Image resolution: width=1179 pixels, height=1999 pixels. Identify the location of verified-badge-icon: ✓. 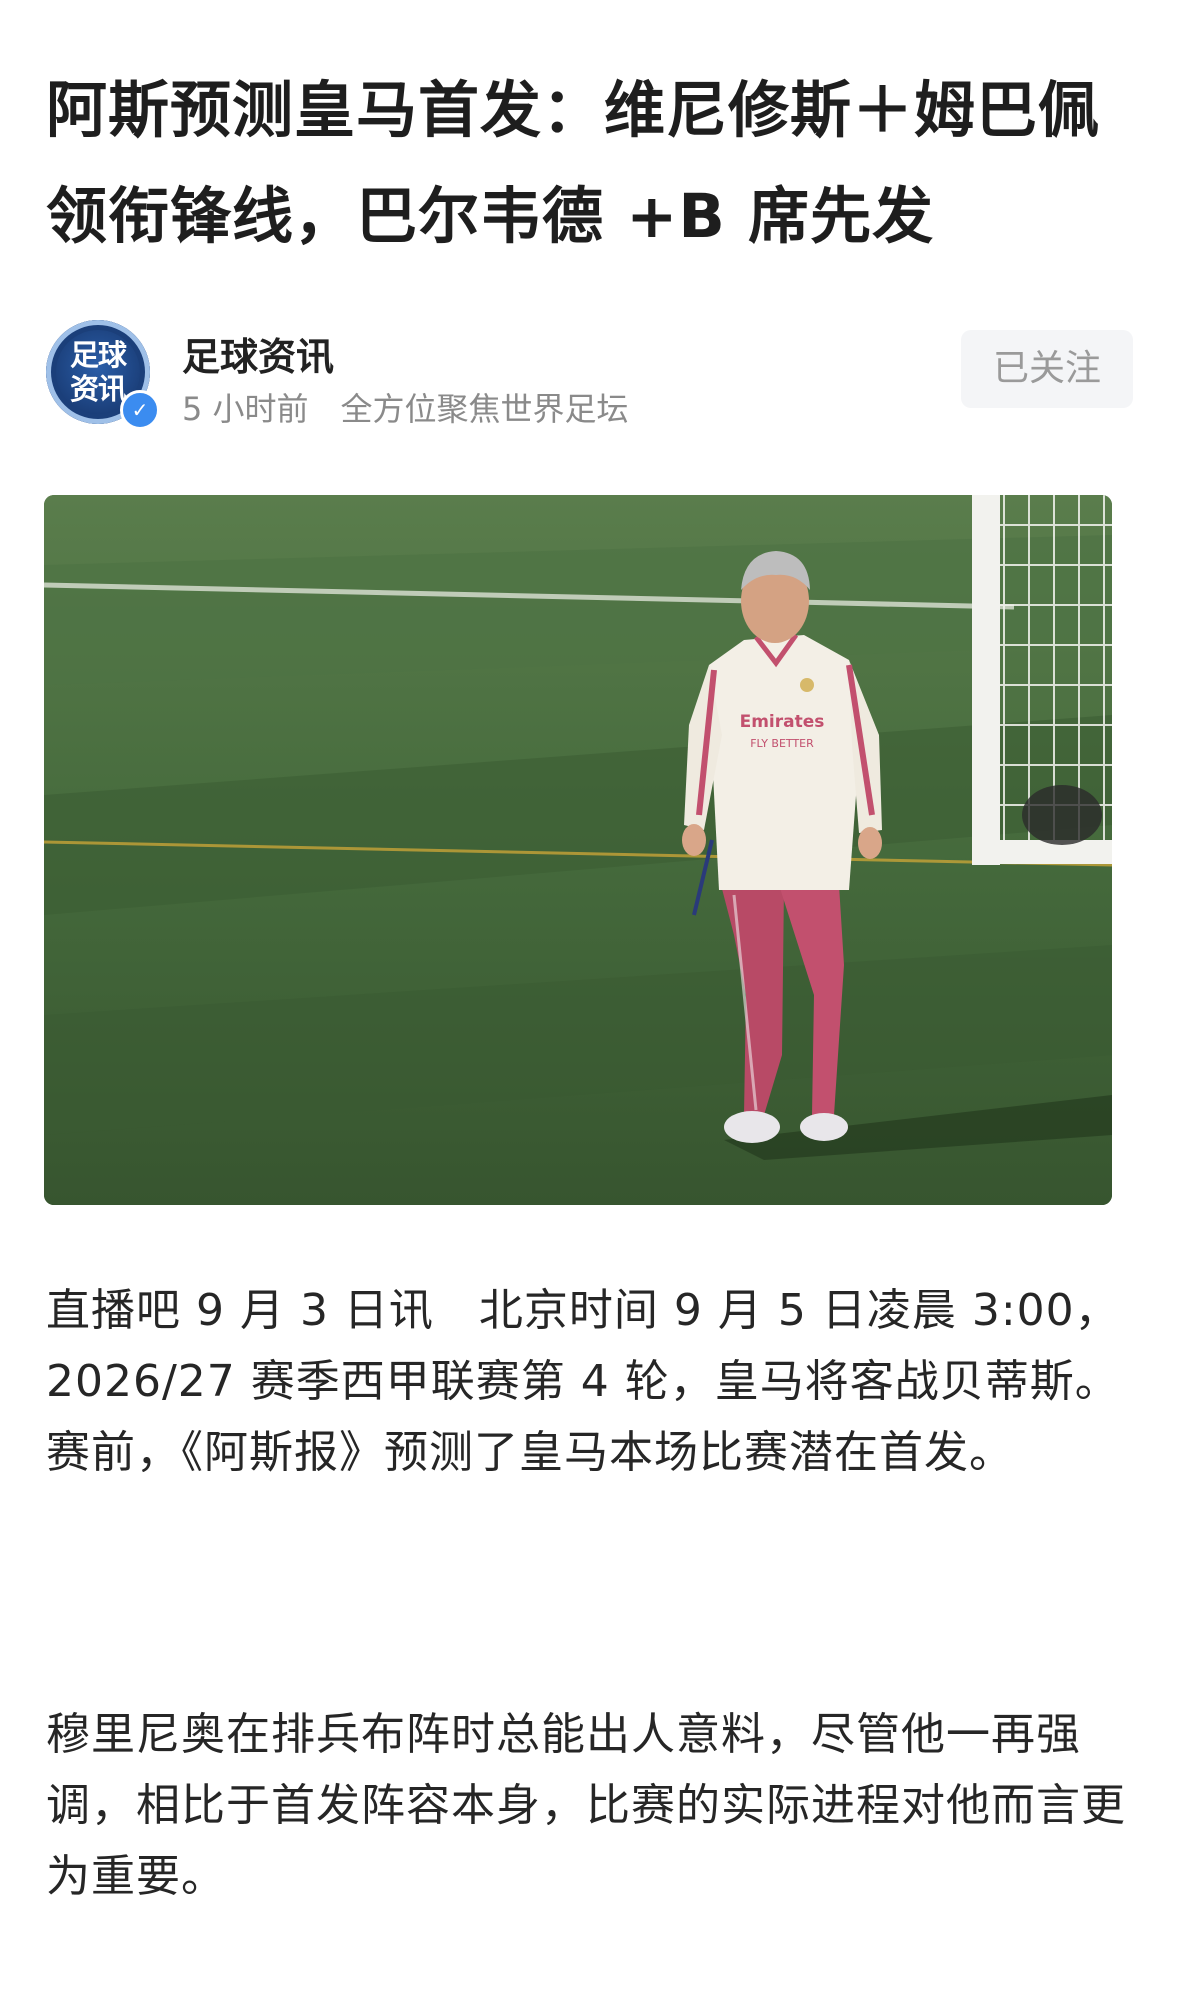
(140, 410).